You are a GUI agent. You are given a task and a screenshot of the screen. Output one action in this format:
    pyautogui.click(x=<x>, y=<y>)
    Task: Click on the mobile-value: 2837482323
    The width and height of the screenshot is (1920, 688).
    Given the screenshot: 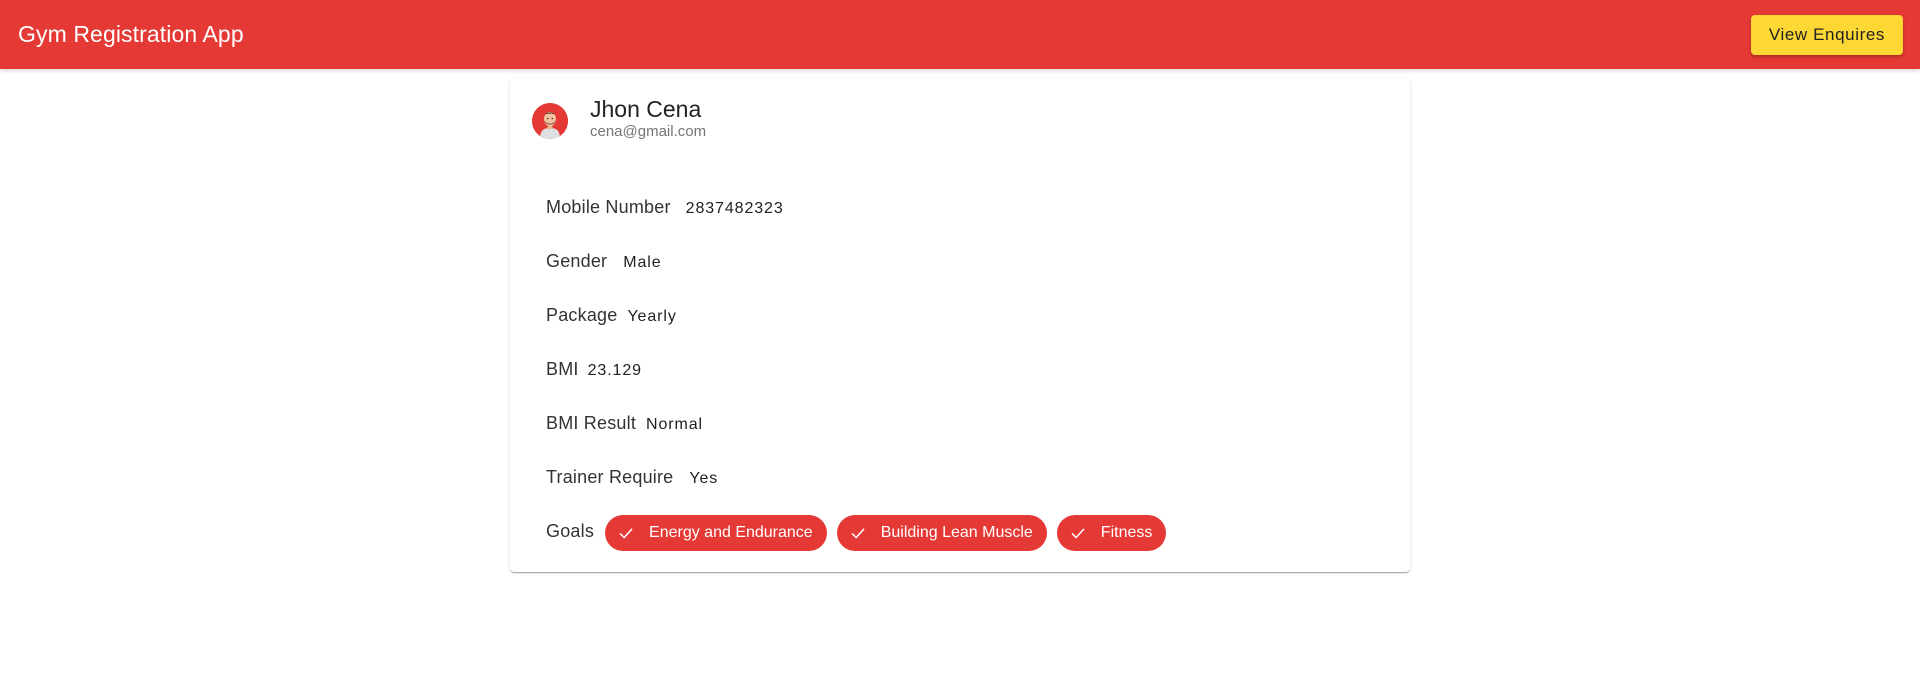 What is the action you would take?
    pyautogui.click(x=734, y=208)
    